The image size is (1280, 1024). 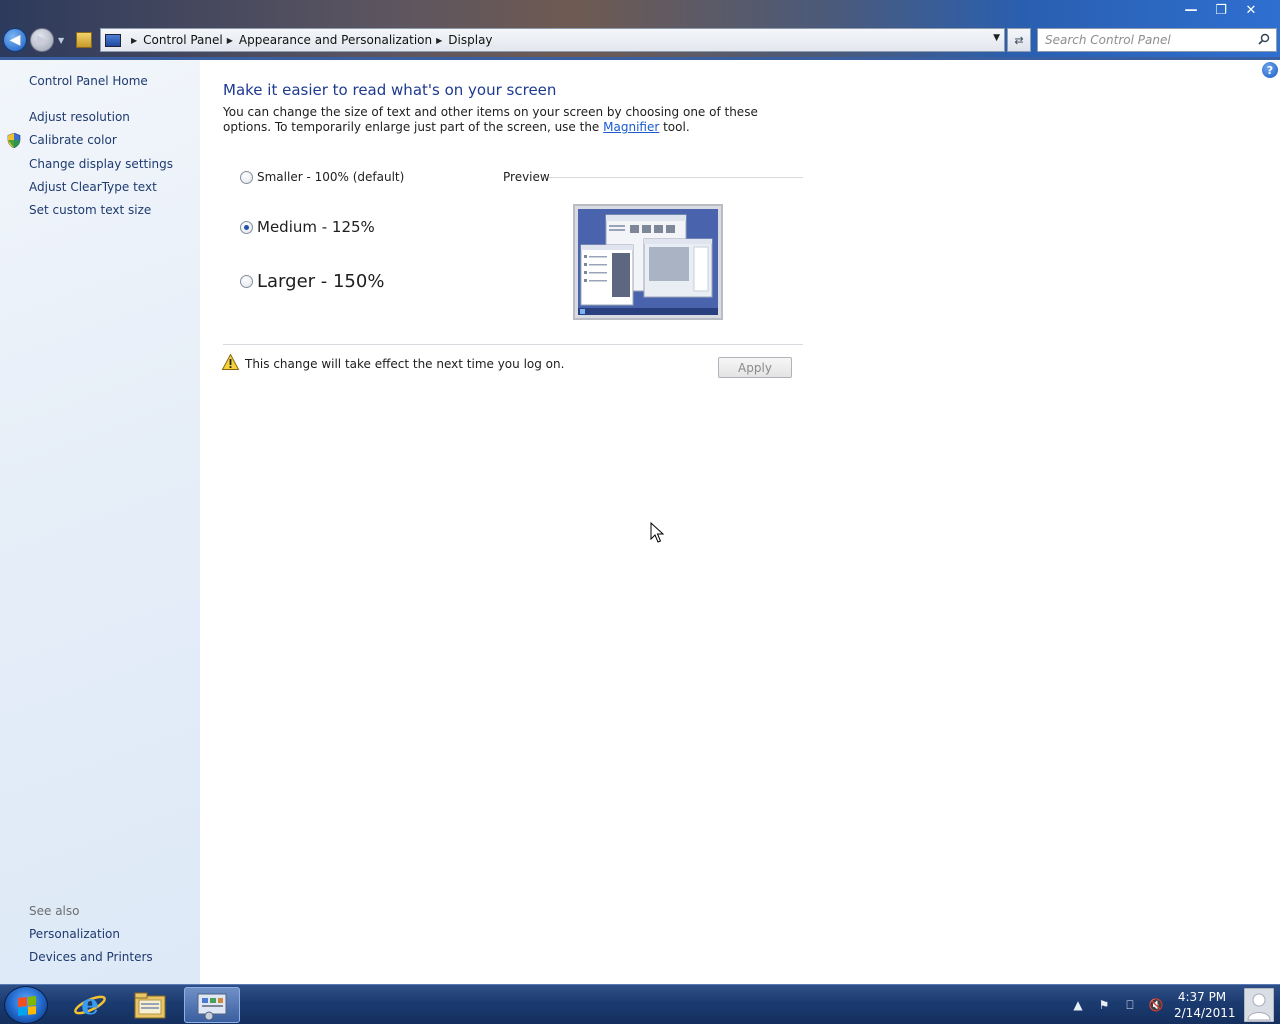 I want to click on search-input: Search Control Panel, so click(x=1157, y=40).